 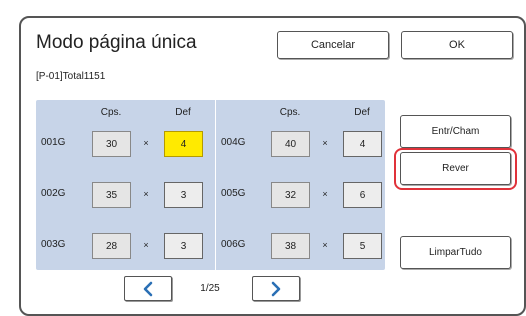 What do you see at coordinates (362, 195) in the screenshot?
I see `def-cell: 6` at bounding box center [362, 195].